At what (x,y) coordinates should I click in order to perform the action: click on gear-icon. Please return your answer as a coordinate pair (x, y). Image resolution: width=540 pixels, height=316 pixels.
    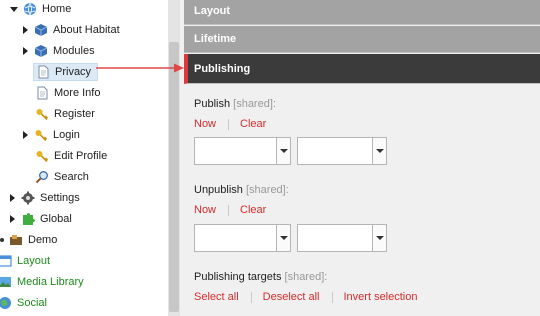
    Looking at the image, I should click on (28, 198).